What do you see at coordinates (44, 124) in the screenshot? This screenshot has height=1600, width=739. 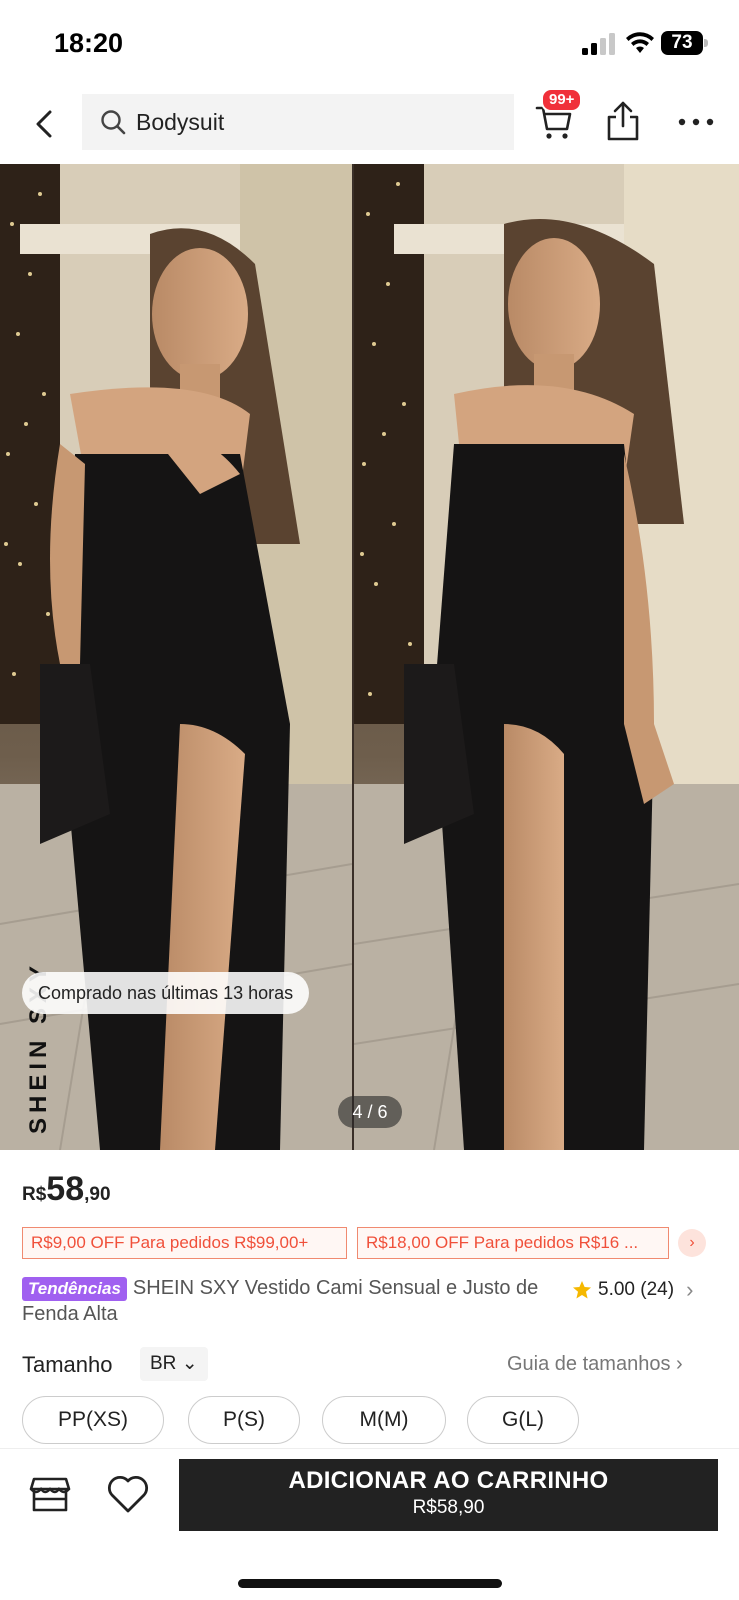 I see `back-arrow-icon` at bounding box center [44, 124].